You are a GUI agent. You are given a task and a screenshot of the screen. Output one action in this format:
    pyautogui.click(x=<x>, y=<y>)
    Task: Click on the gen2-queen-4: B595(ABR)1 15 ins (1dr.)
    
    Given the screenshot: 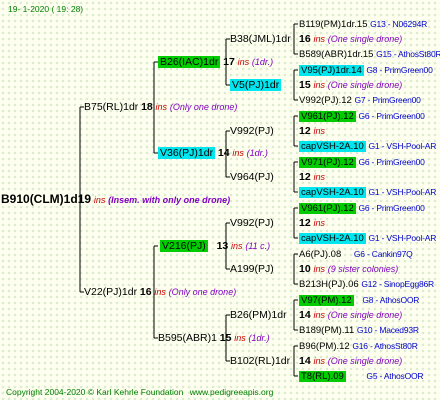 What is the action you would take?
    pyautogui.click(x=214, y=338)
    